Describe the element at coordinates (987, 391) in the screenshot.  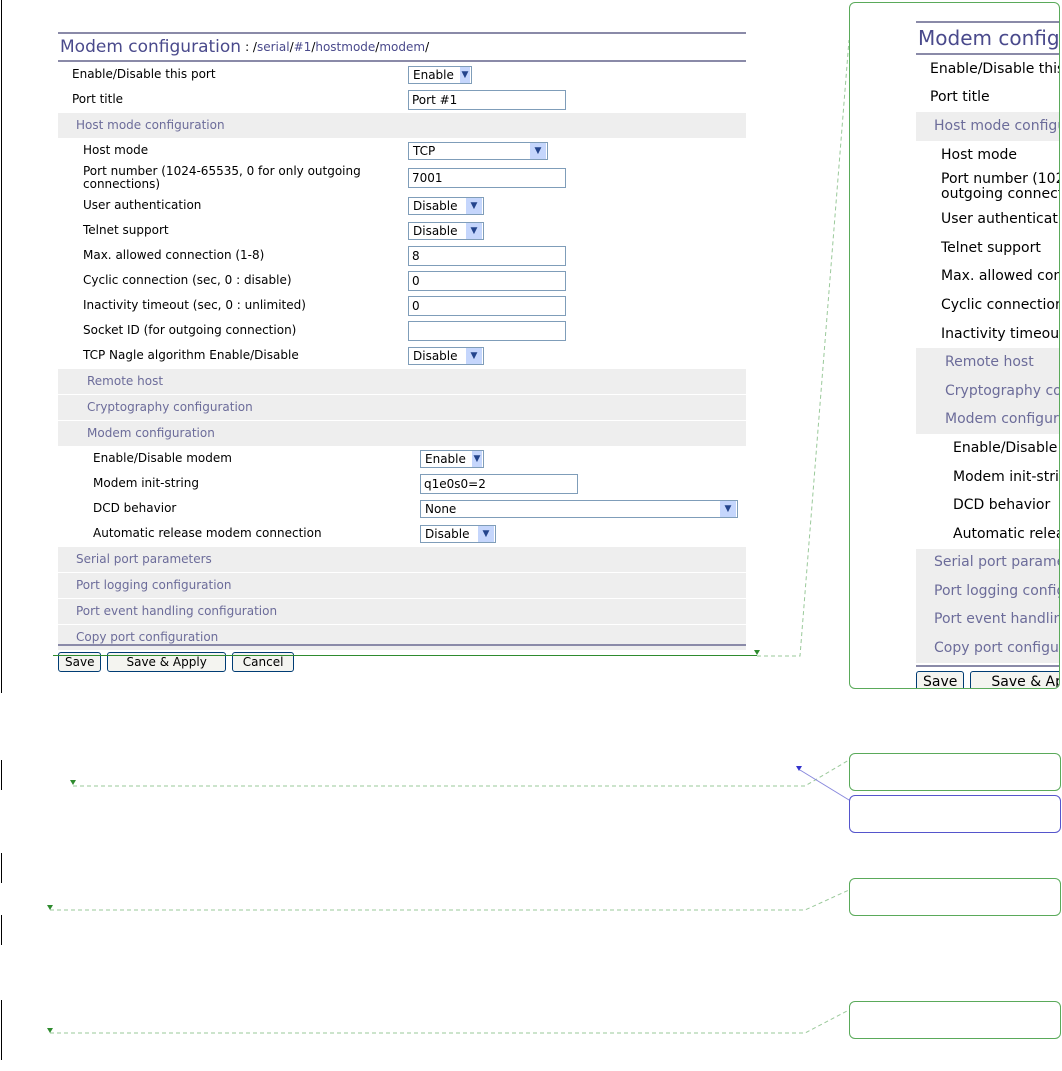
I see `preview-row: Cryptography configuration` at that location.